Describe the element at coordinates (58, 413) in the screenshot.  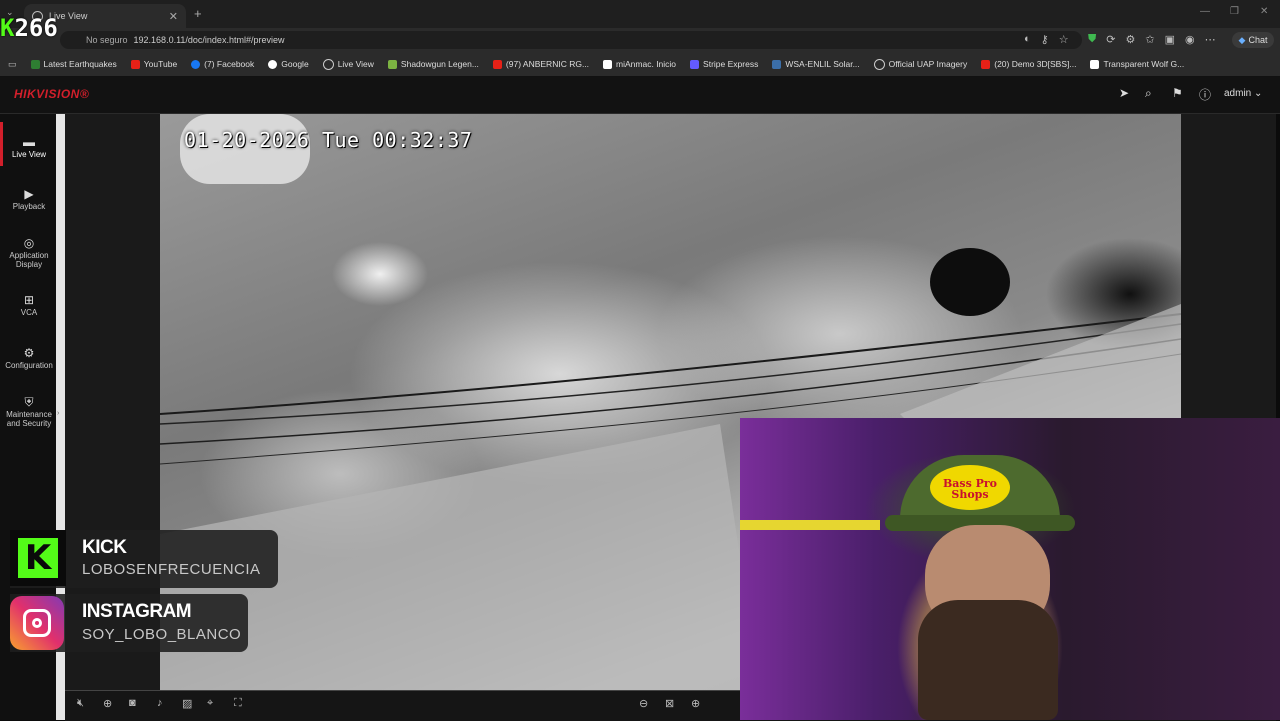
I see `collapse-sidebar-icon: ›` at that location.